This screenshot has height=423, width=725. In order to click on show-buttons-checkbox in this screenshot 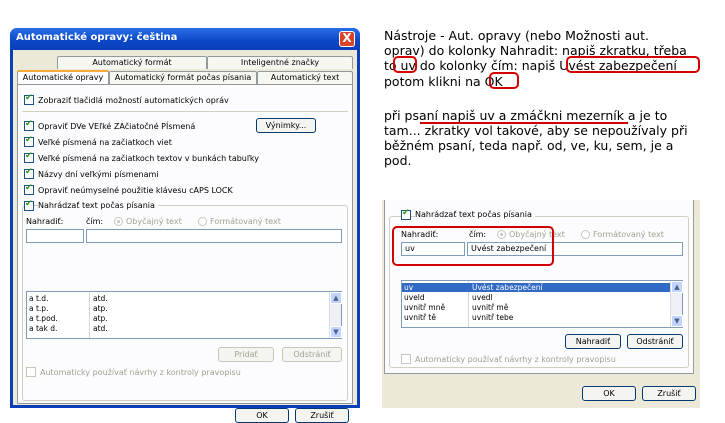, I will do `click(29, 99)`.